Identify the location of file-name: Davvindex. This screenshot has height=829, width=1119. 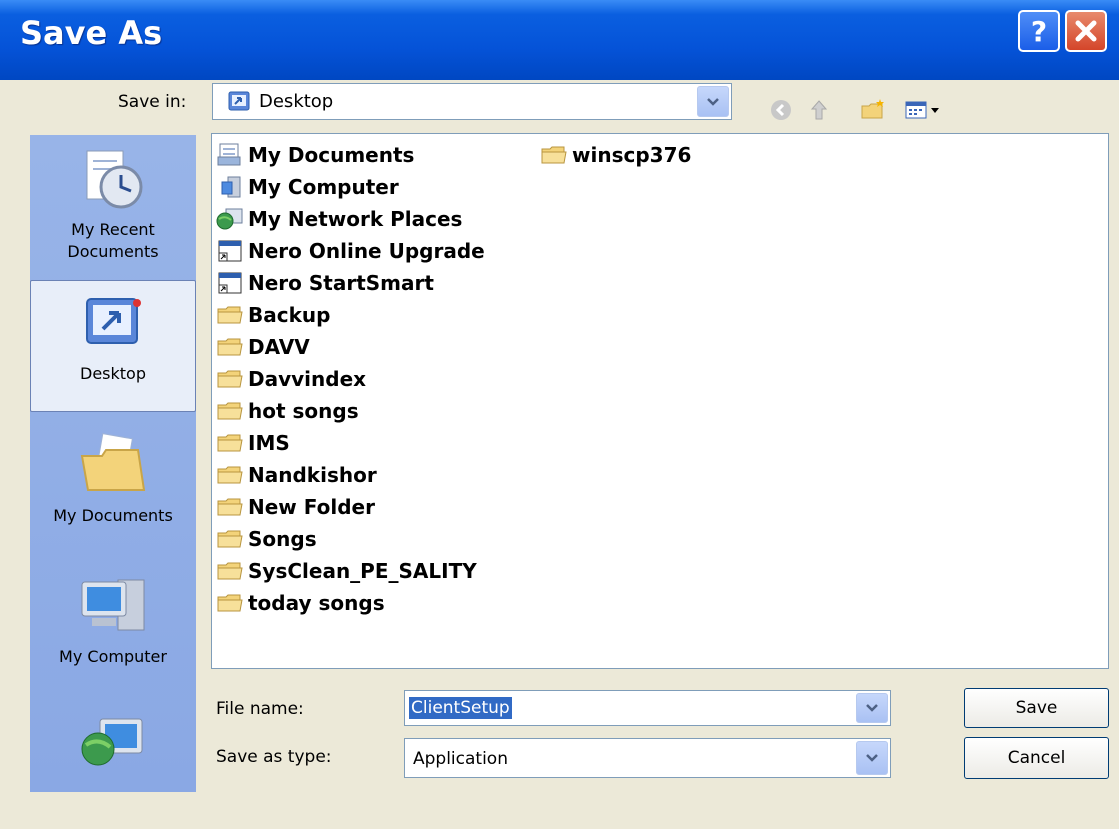
(307, 379).